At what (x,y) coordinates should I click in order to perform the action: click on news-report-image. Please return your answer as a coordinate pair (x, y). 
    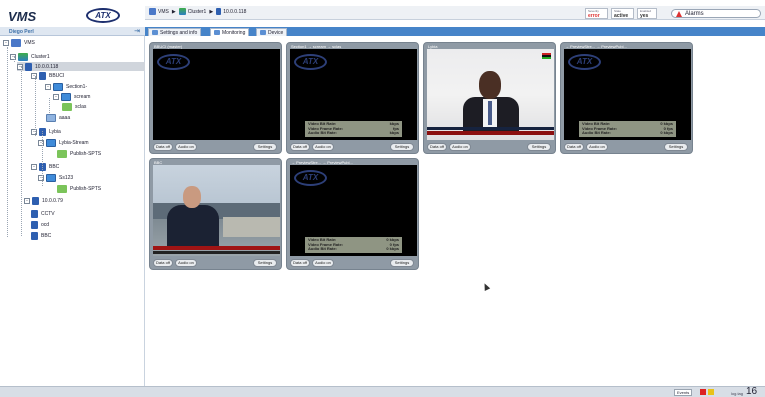
    Looking at the image, I should click on (216, 210).